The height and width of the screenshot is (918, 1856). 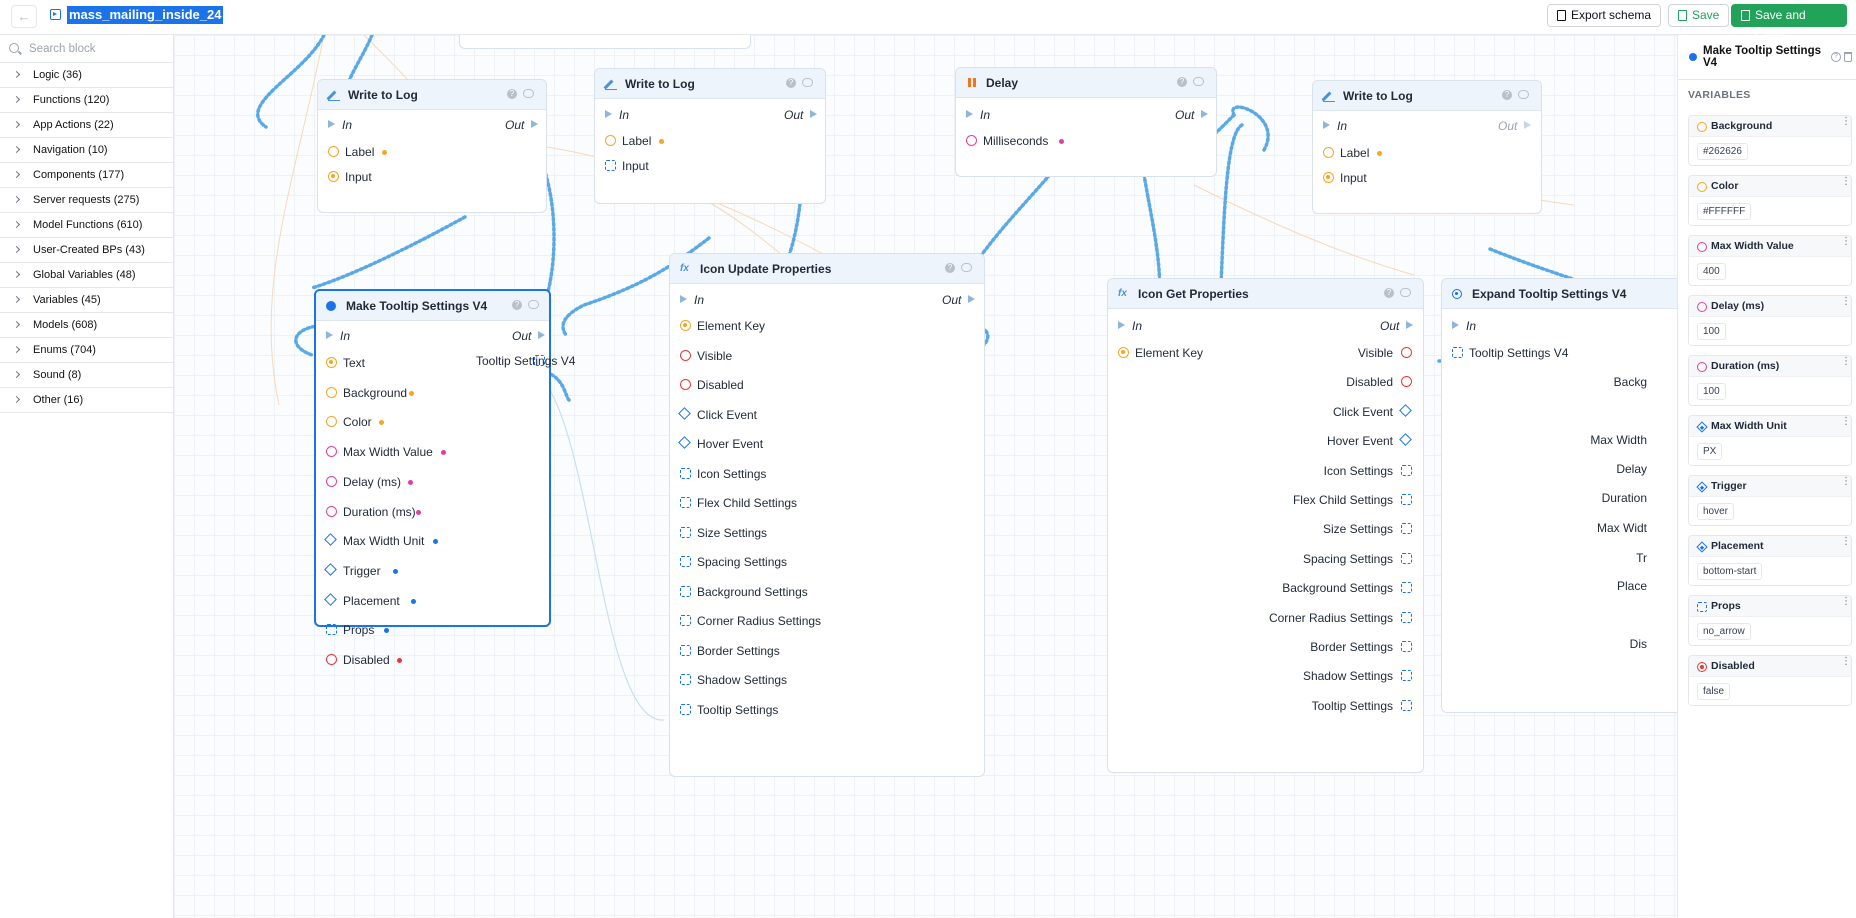 I want to click on blueprint-title: mass_mailing_inside_24, so click(x=145, y=15).